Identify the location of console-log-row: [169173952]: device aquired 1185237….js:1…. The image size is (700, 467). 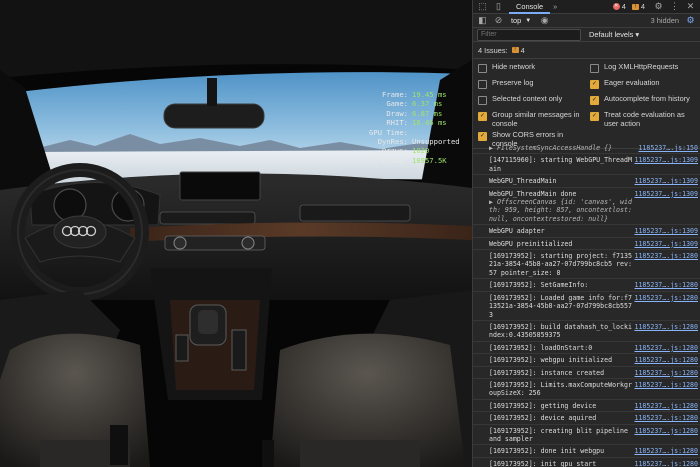
(586, 418).